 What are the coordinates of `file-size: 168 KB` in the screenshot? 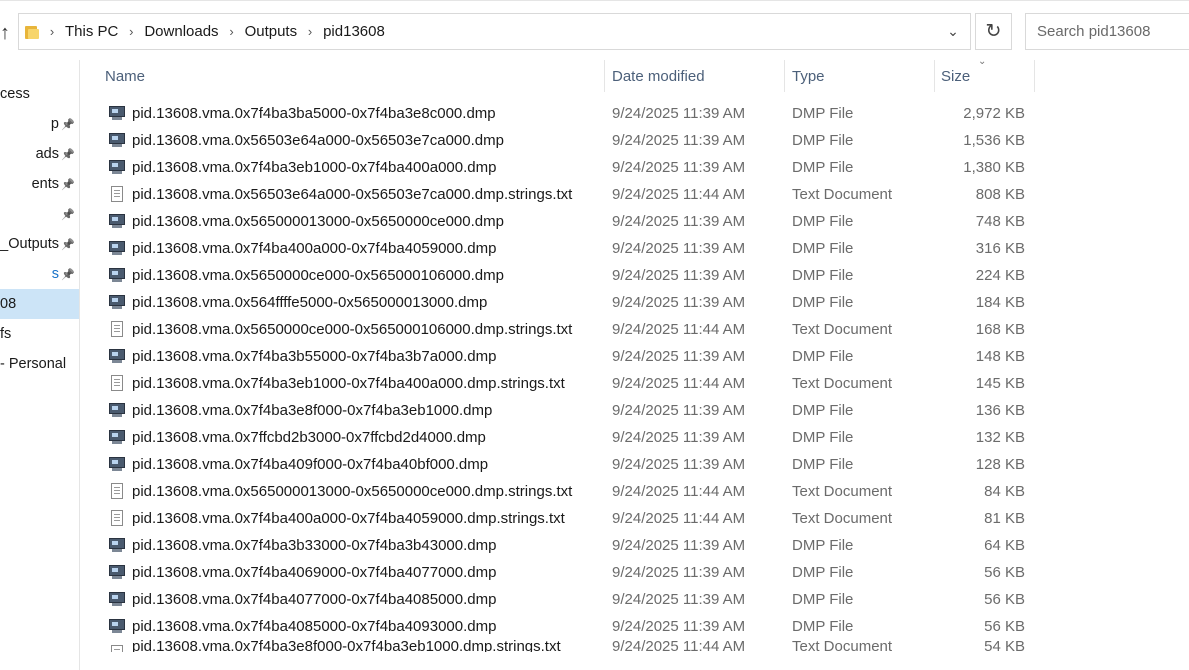 It's located at (1000, 329).